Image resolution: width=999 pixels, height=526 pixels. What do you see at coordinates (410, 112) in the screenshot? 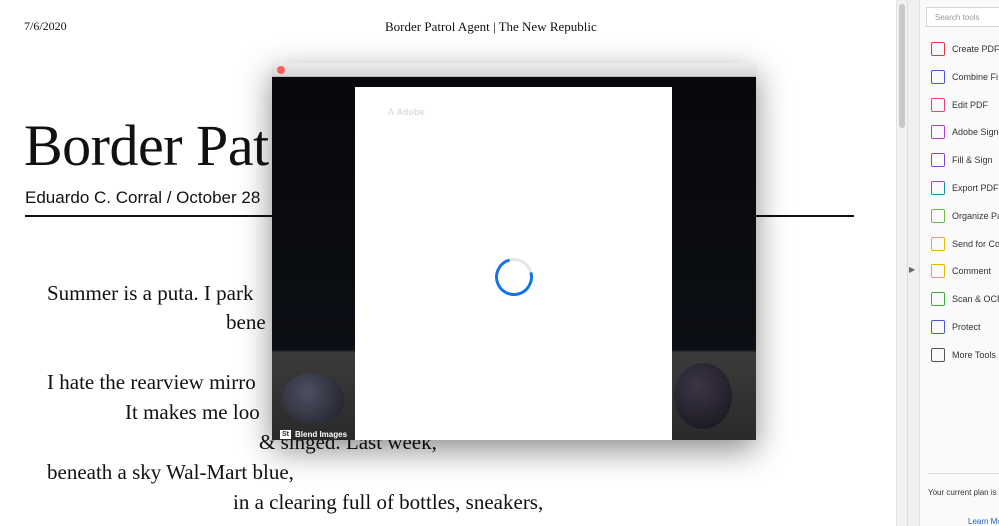
I see `adobe-wordmark: Adobe` at bounding box center [410, 112].